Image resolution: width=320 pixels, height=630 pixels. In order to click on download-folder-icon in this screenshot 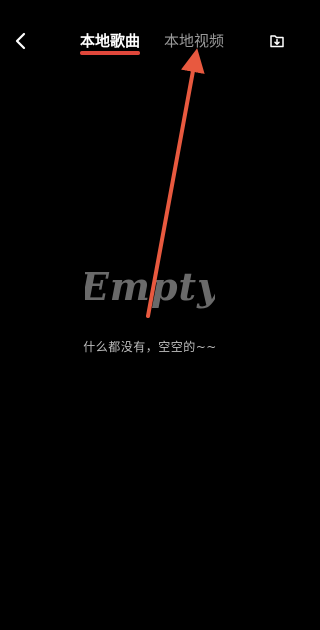, I will do `click(277, 41)`.